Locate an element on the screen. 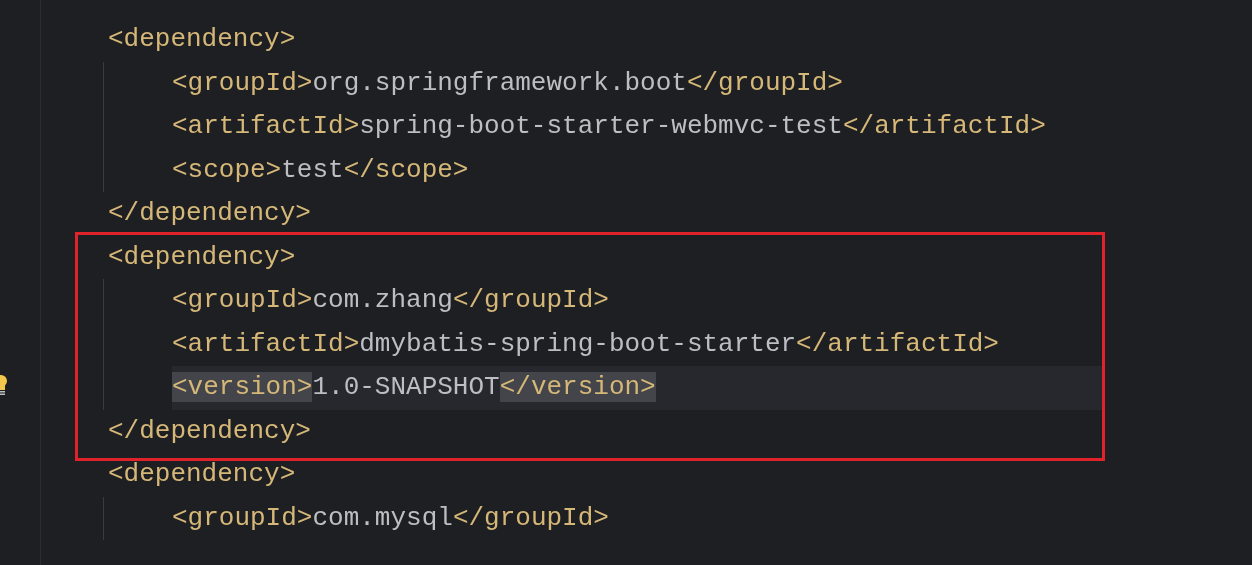 This screenshot has height=565, width=1252. code-line: <groupId>org.springframework.boot</groupId> is located at coordinates (507, 82).